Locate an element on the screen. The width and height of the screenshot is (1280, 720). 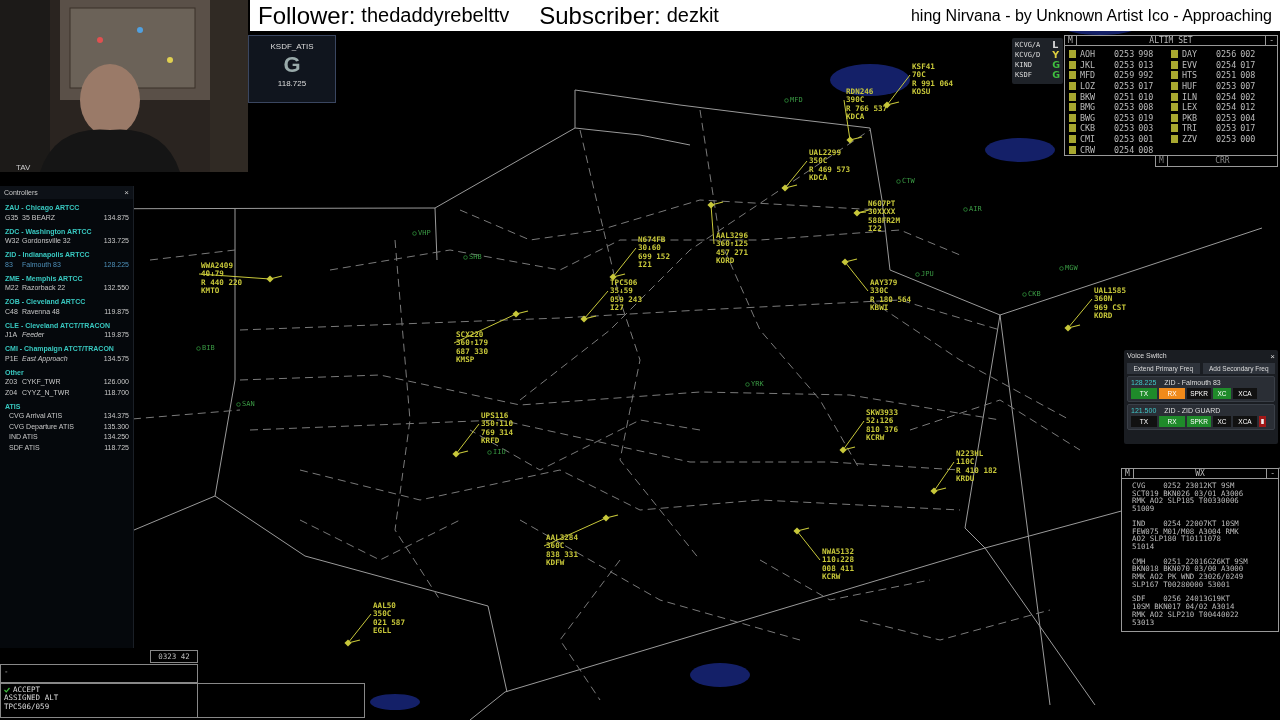
report-time: 0259 is located at coordinates (1124, 75).